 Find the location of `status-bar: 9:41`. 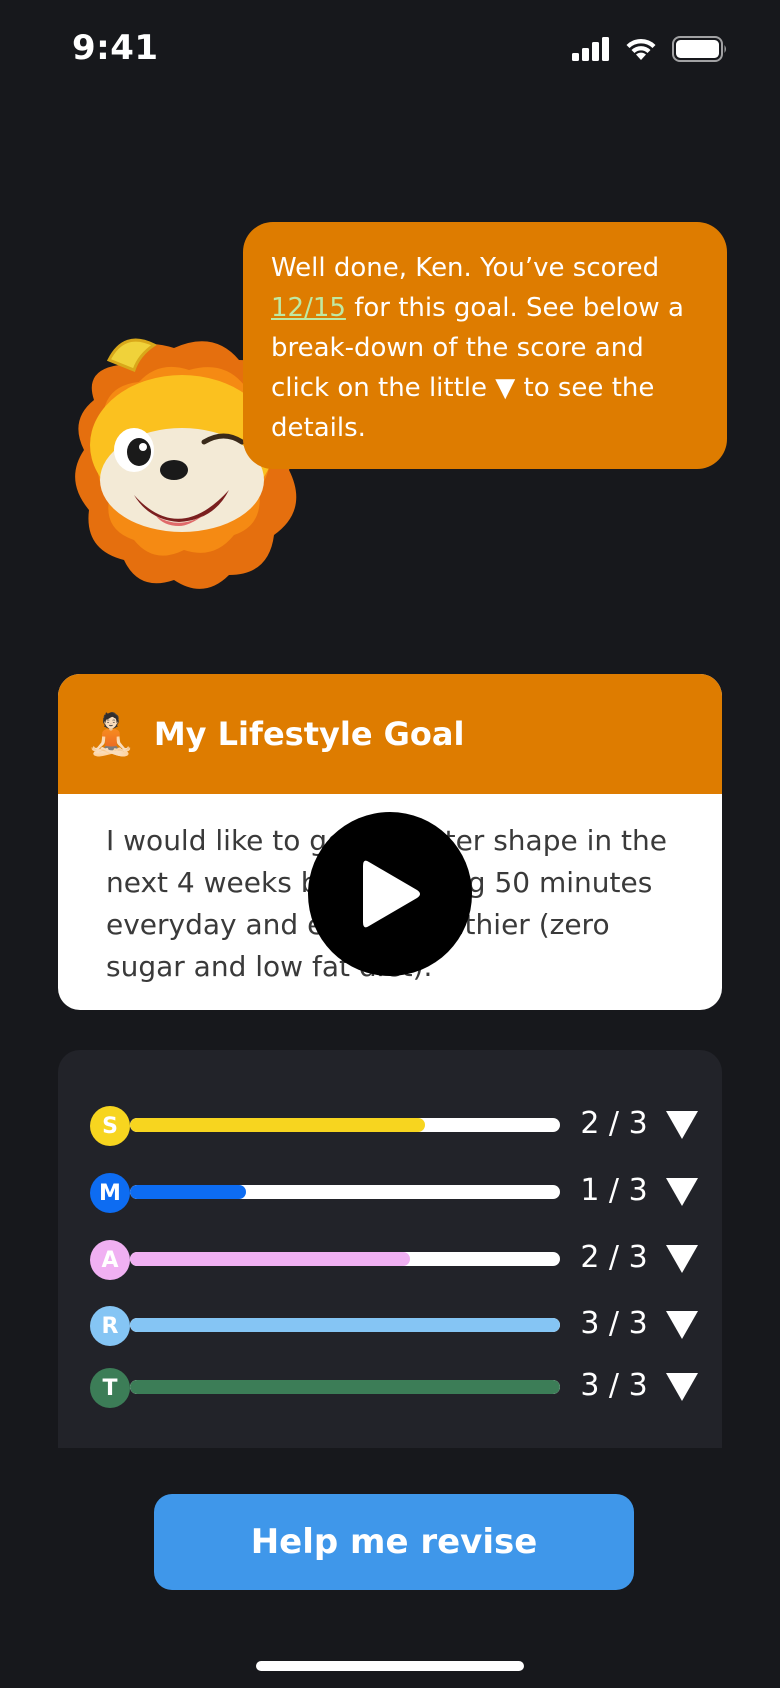

status-bar: 9:41 is located at coordinates (390, 50).